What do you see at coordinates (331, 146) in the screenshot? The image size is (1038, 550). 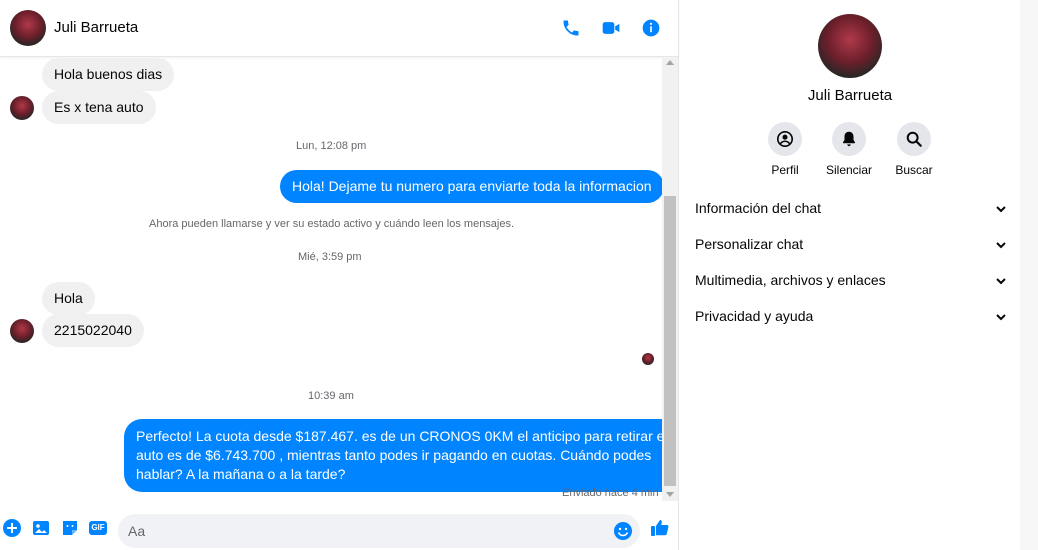 I see `message-timestamp: Lun, 12:08 pm` at bounding box center [331, 146].